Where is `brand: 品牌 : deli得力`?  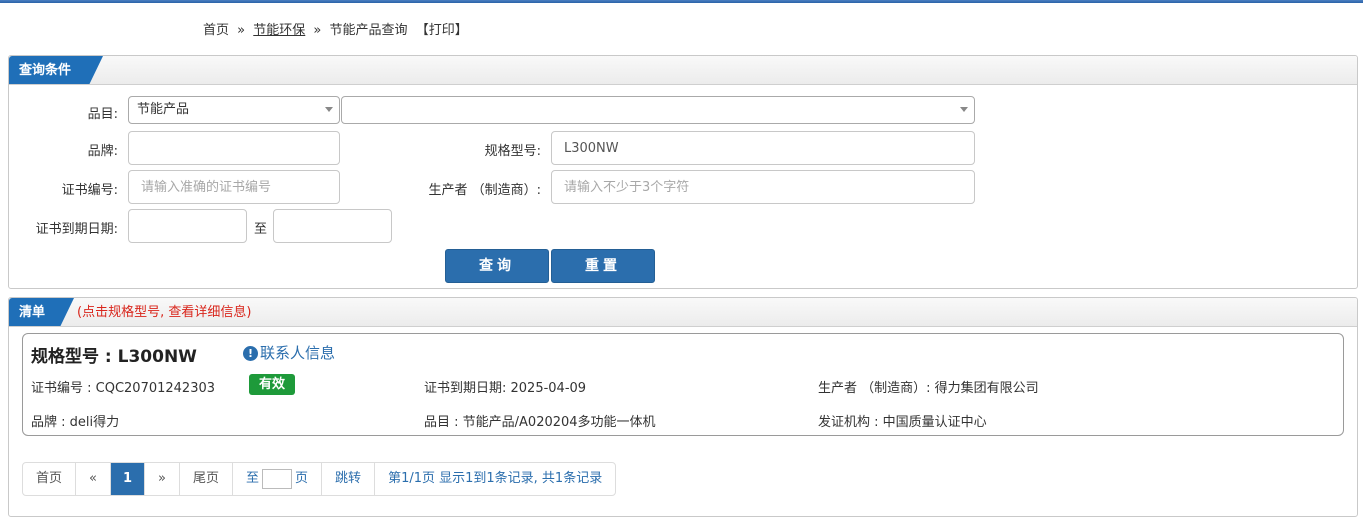
brand: 品牌 : deli得力 is located at coordinates (75, 422).